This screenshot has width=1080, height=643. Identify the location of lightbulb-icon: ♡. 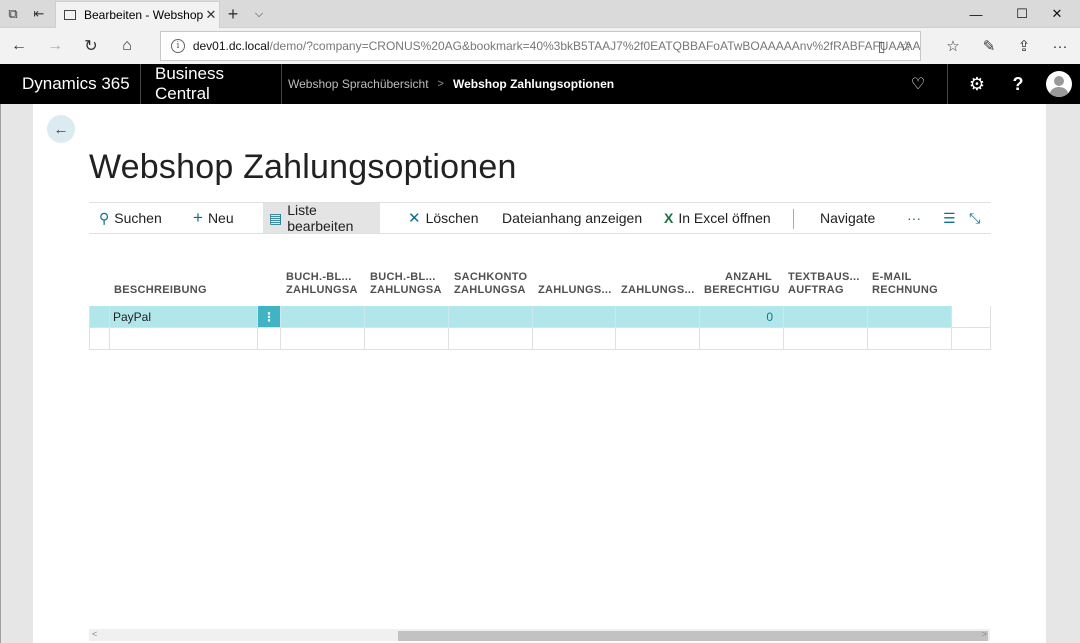
(918, 84).